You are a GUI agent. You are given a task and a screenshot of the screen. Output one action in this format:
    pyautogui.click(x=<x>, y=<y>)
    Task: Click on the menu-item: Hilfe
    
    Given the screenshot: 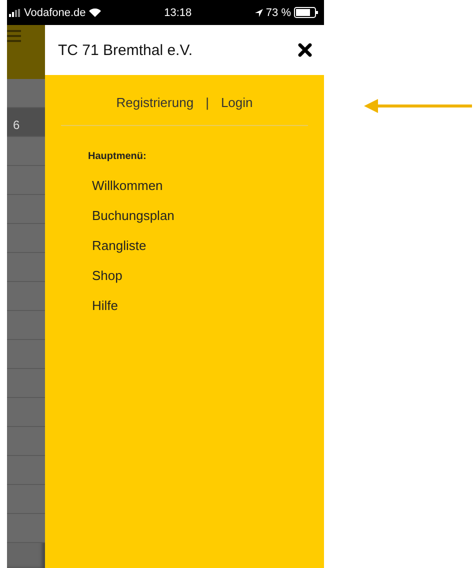 What is the action you would take?
    pyautogui.click(x=105, y=305)
    